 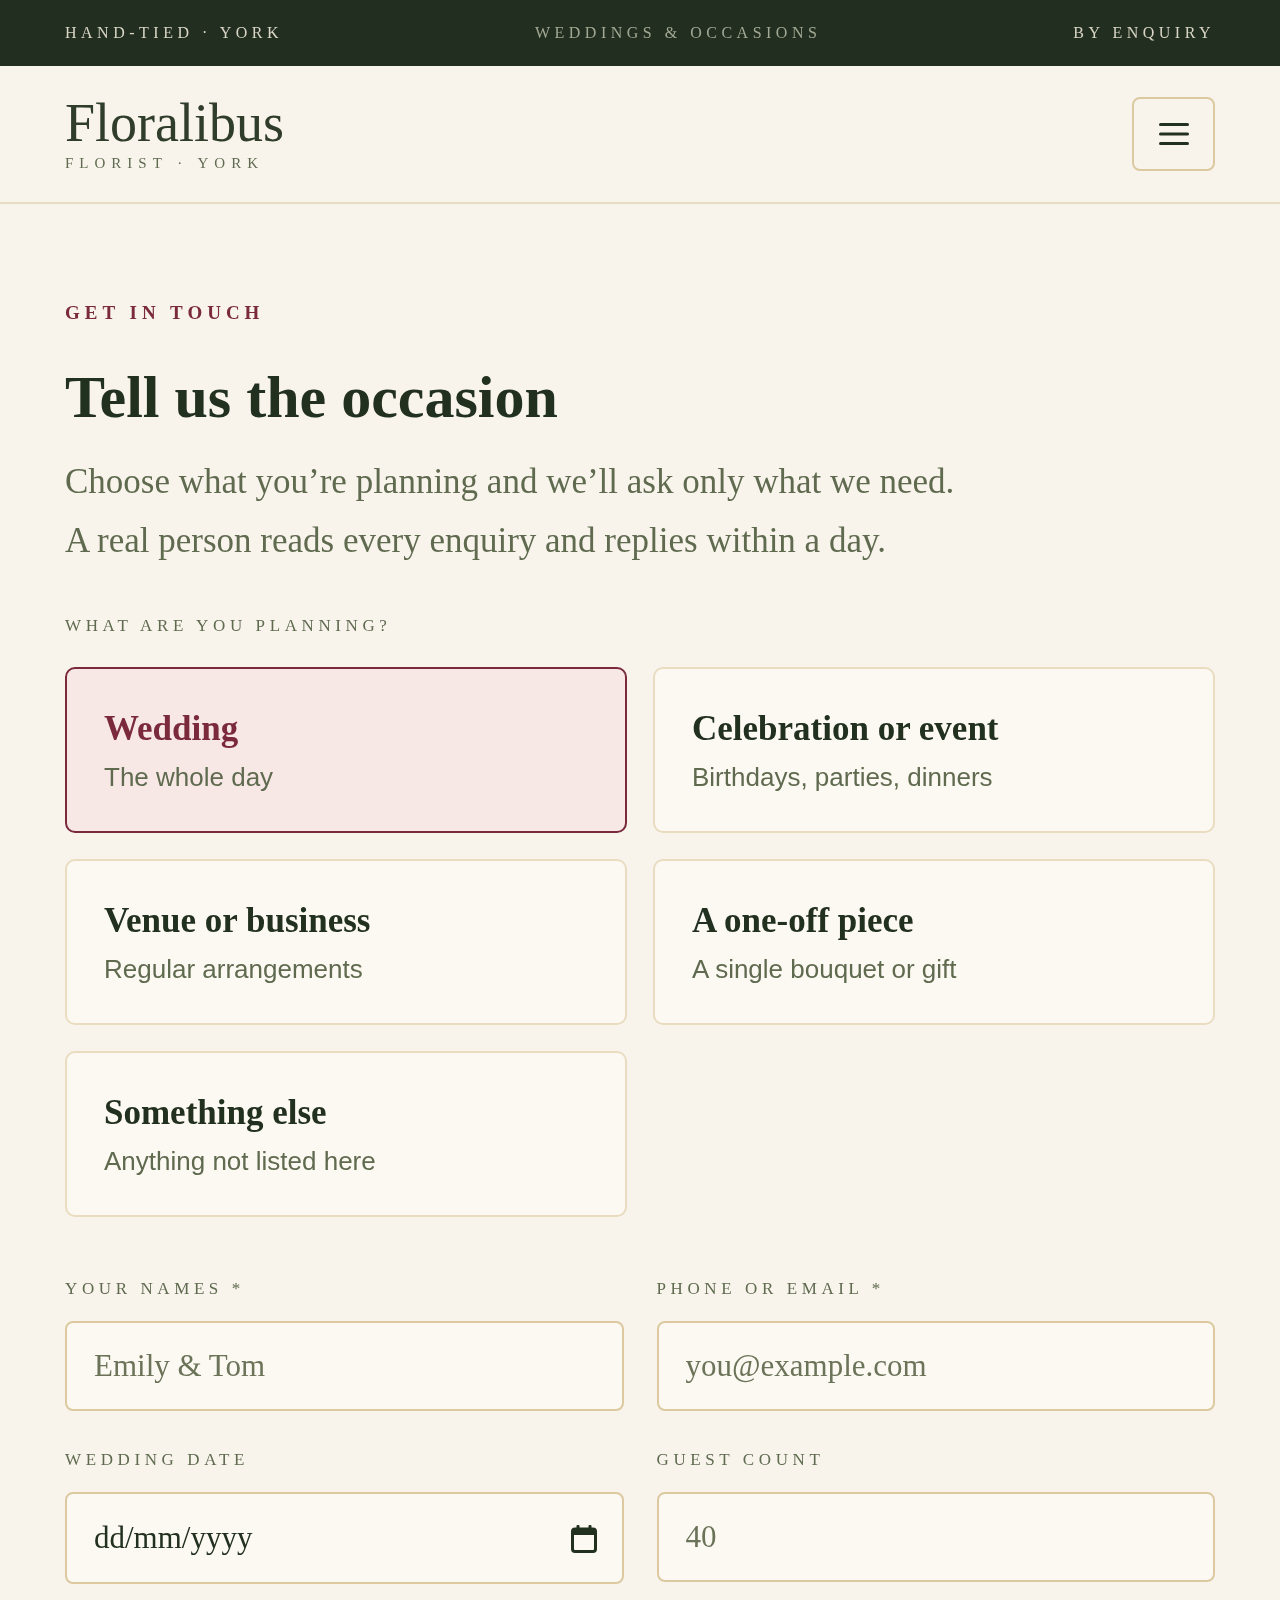 I want to click on field-label: GUEST COUNT, so click(x=740, y=1460).